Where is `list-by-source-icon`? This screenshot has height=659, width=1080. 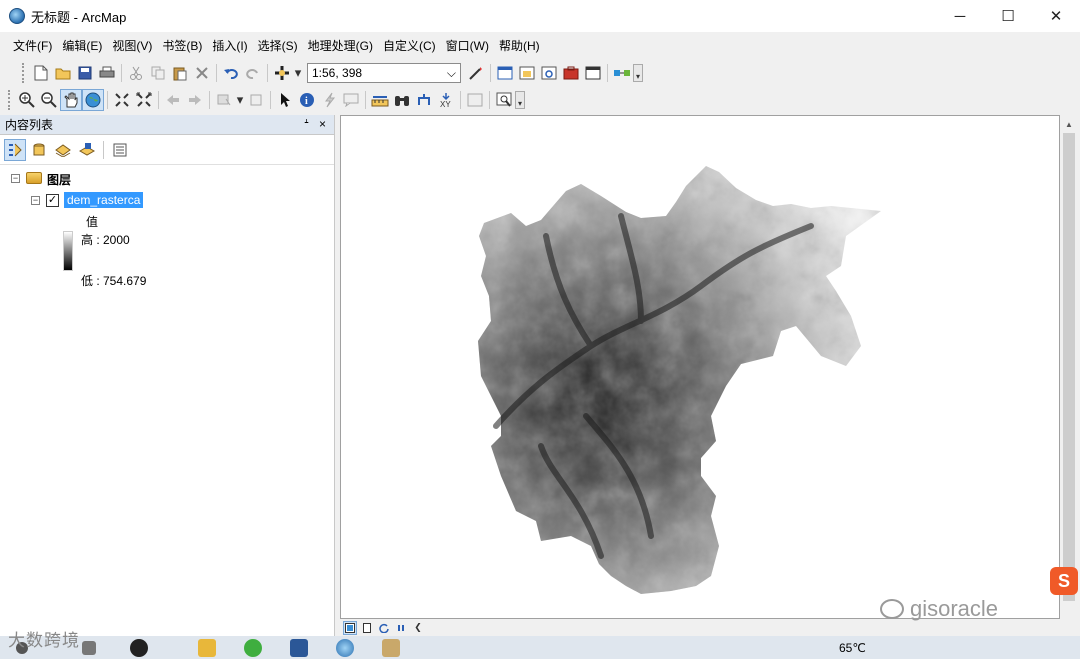
list-by-source-icon is located at coordinates (39, 150).